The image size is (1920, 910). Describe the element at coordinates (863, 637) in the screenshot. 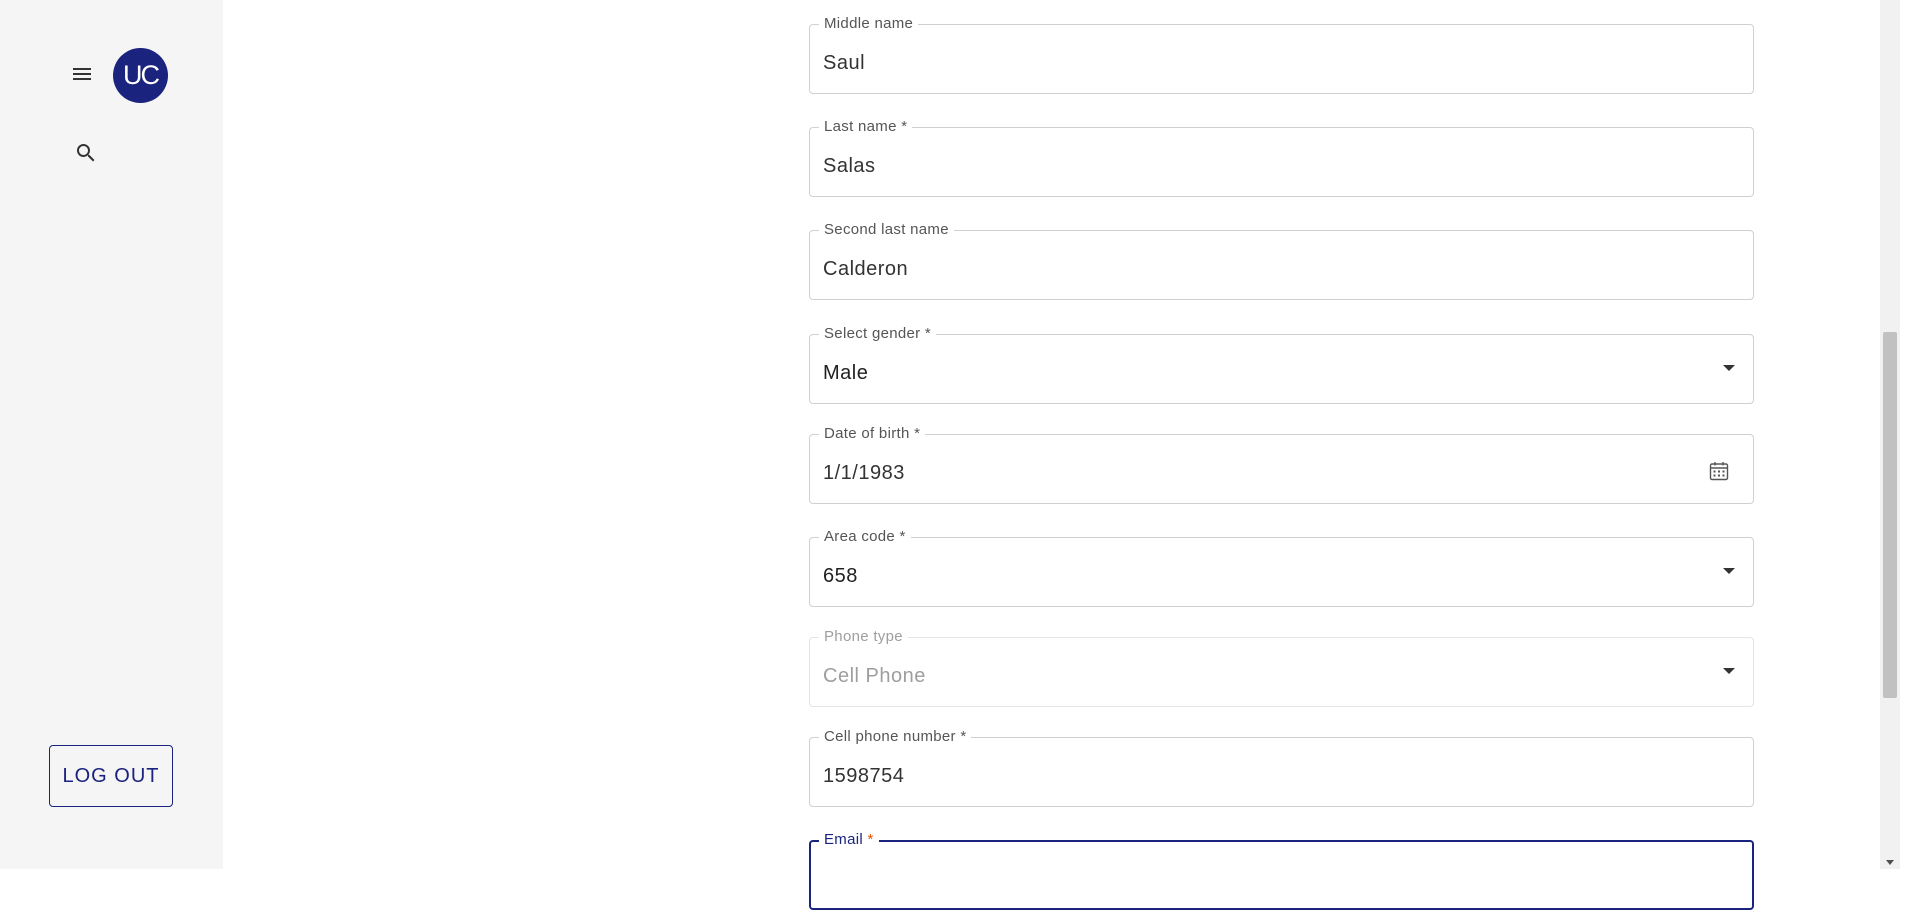

I see `phone-type-label: Phone type` at that location.